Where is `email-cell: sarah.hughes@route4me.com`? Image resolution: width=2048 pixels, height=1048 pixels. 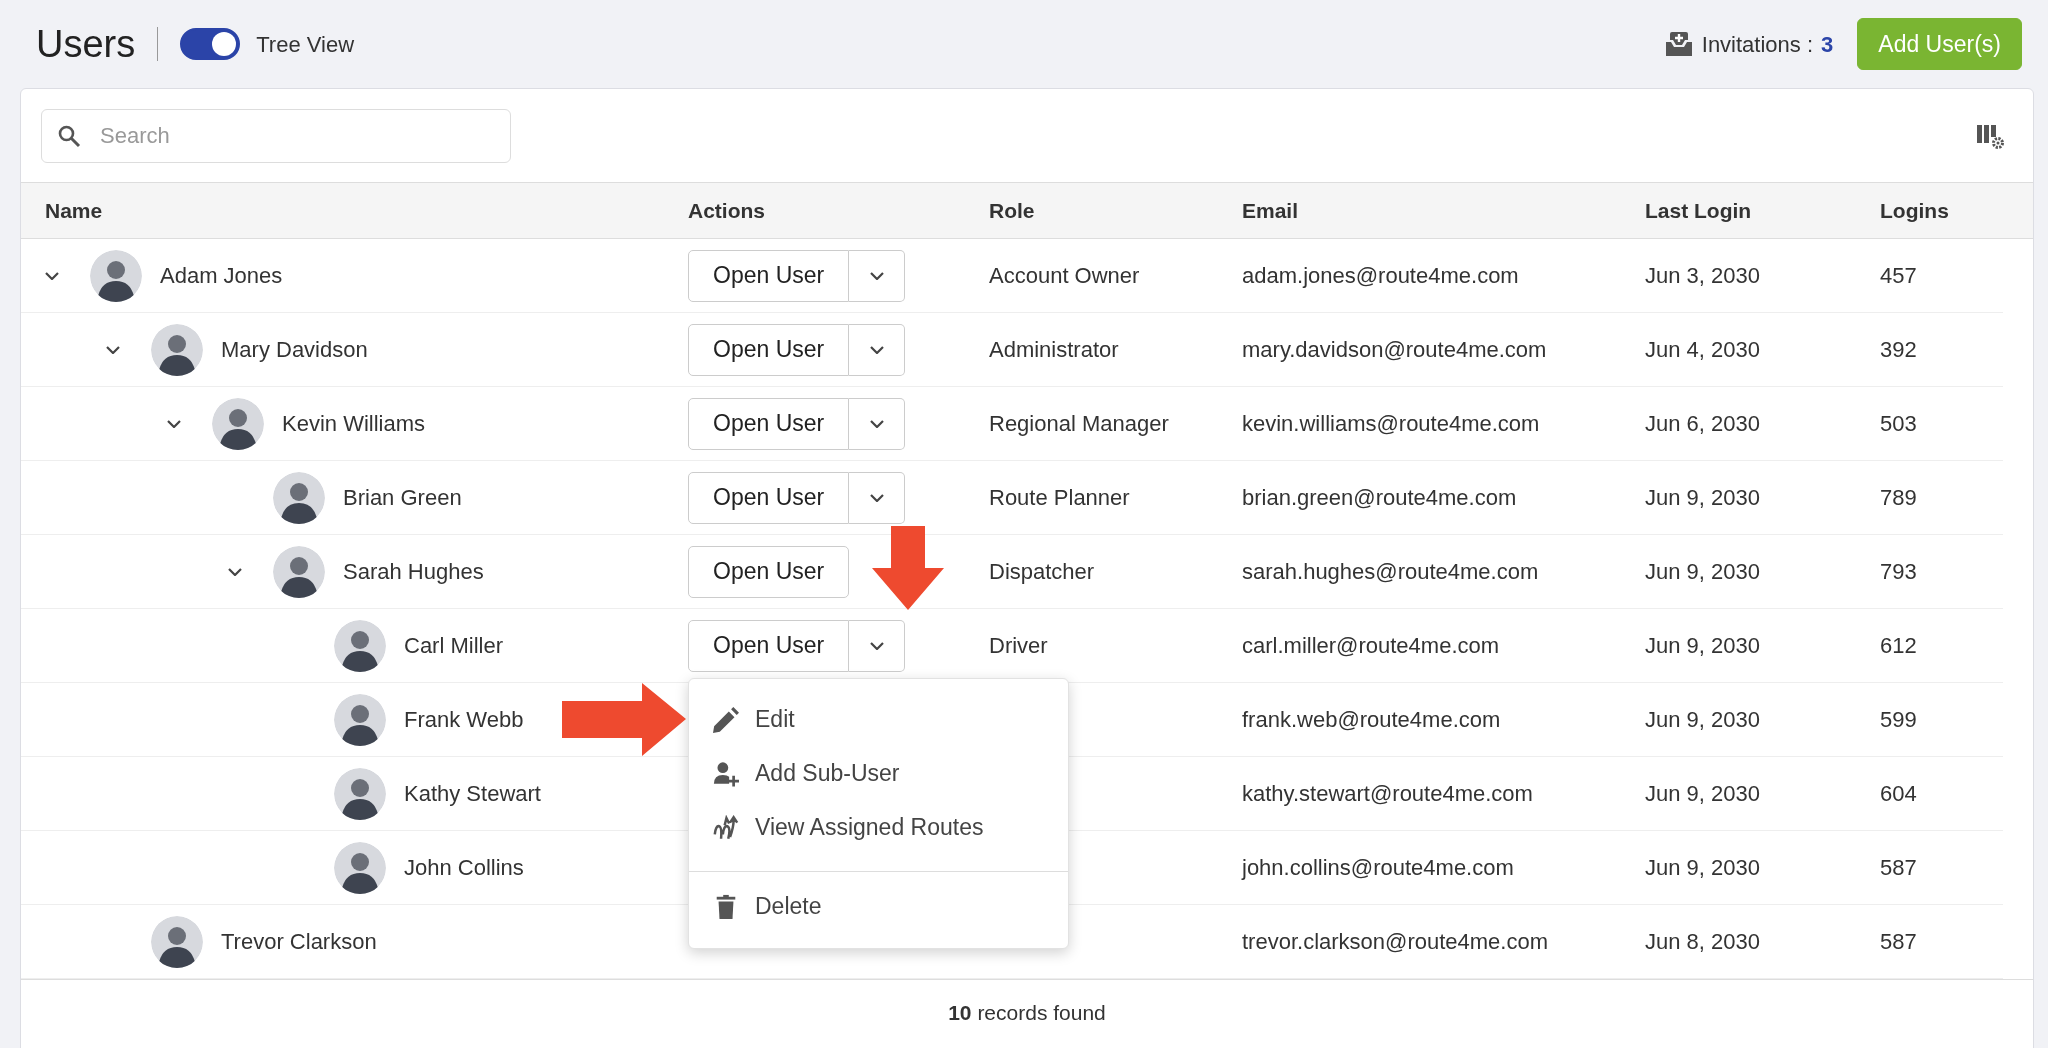 email-cell: sarah.hughes@route4me.com is located at coordinates (1390, 571).